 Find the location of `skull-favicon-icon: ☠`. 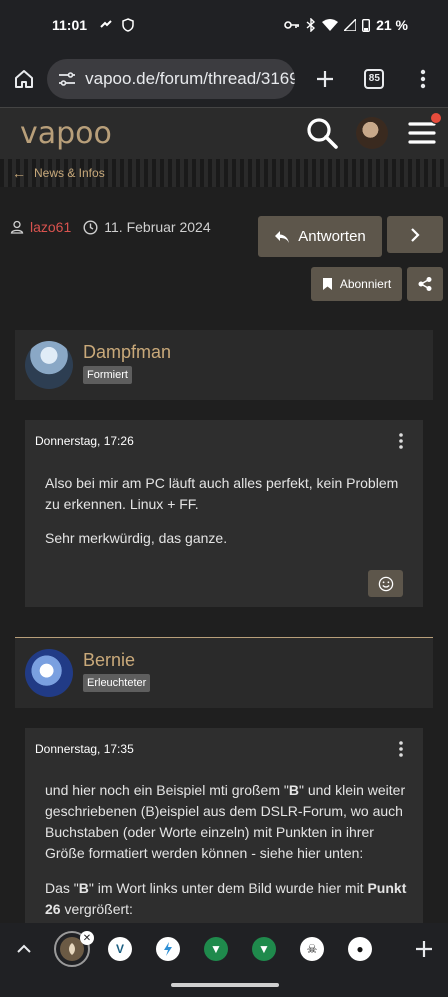

skull-favicon-icon: ☠ is located at coordinates (312, 949).